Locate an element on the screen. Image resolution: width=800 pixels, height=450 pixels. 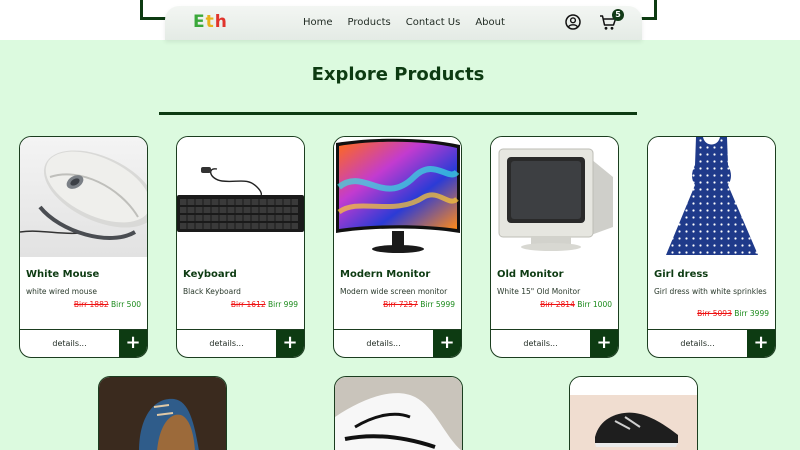
logo-letter-2: t is located at coordinates (210, 22).